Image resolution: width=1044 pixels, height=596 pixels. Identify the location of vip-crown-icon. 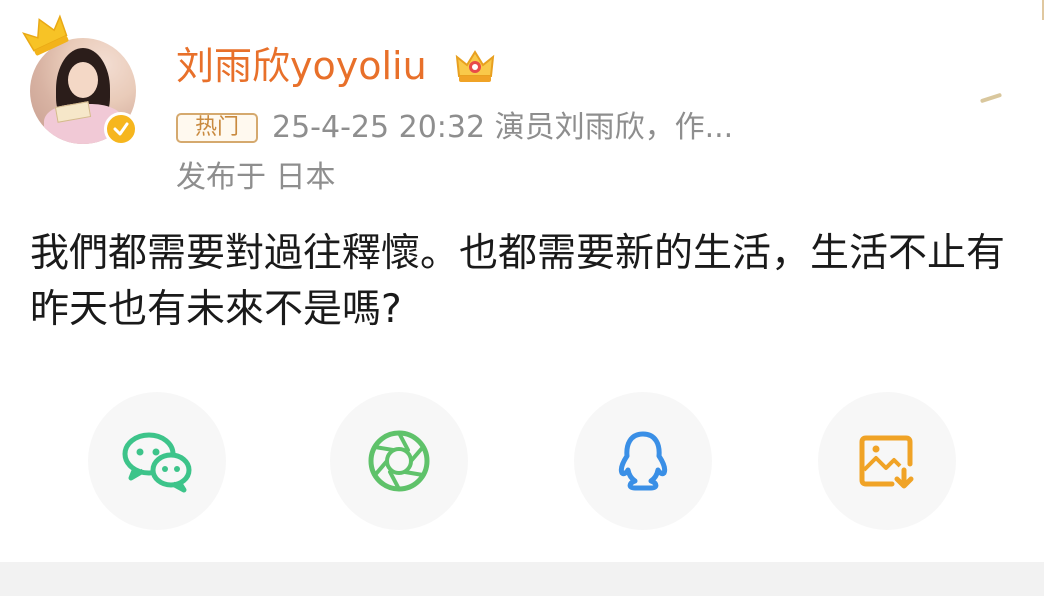
(475, 66).